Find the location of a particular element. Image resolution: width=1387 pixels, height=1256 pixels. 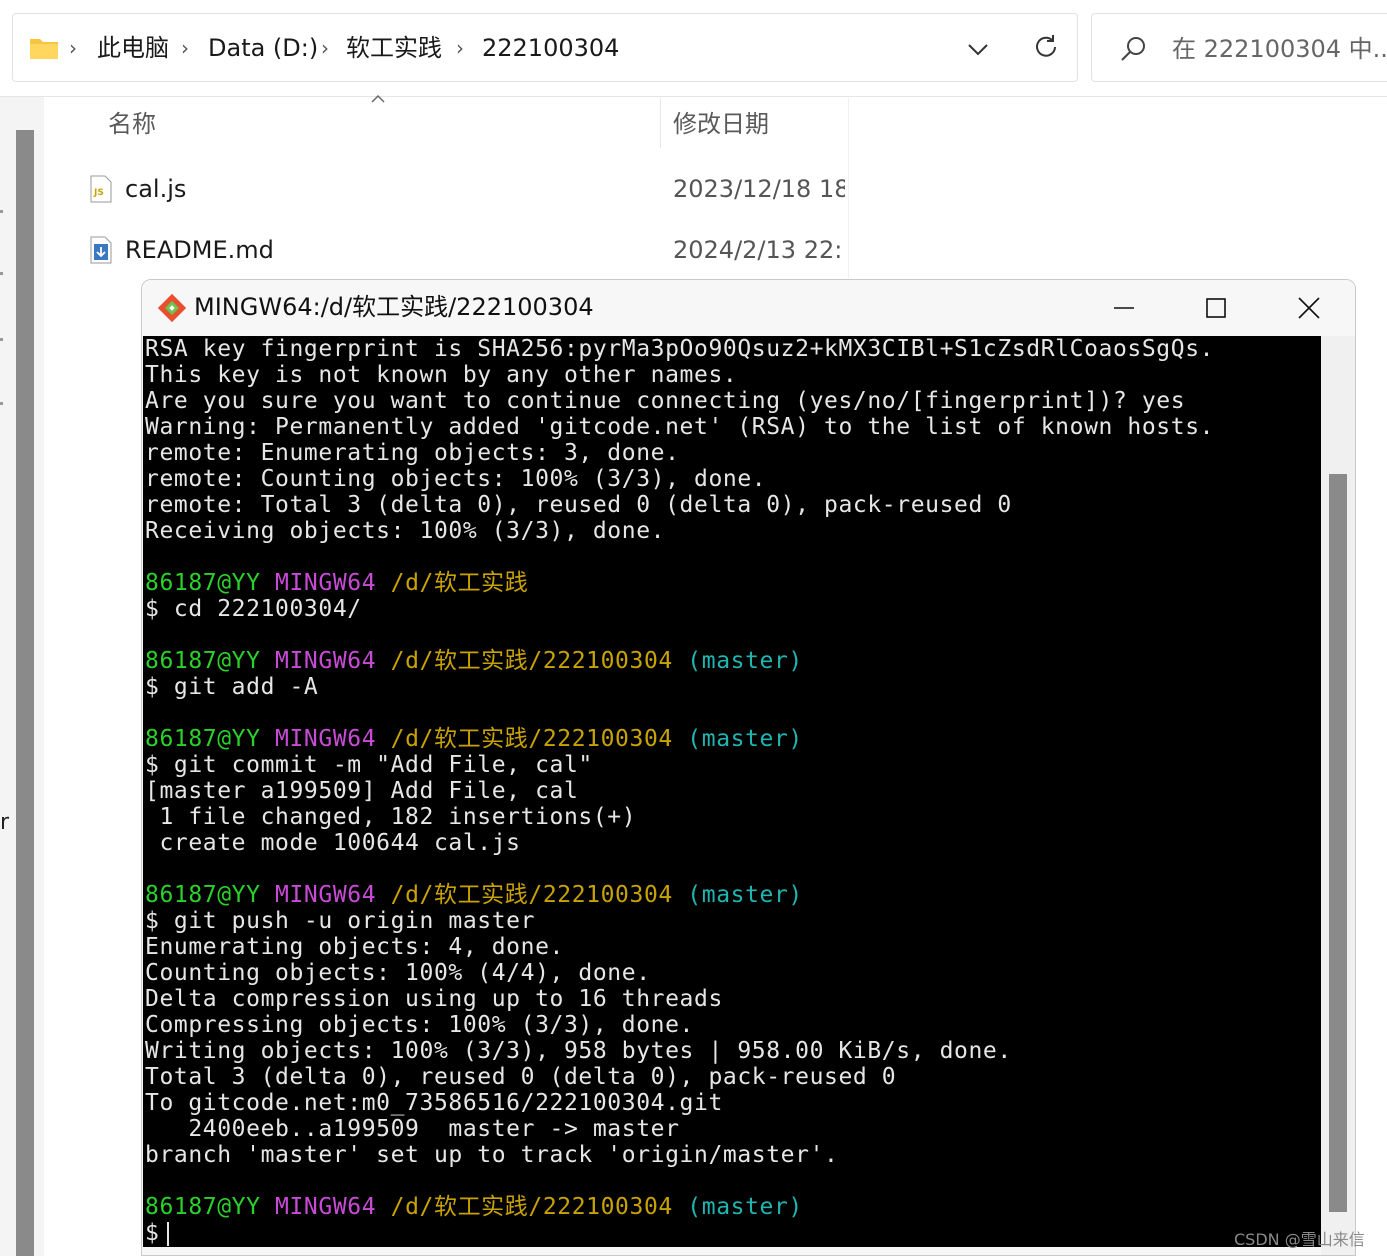

command-input-line: $ is located at coordinates (157, 1233).